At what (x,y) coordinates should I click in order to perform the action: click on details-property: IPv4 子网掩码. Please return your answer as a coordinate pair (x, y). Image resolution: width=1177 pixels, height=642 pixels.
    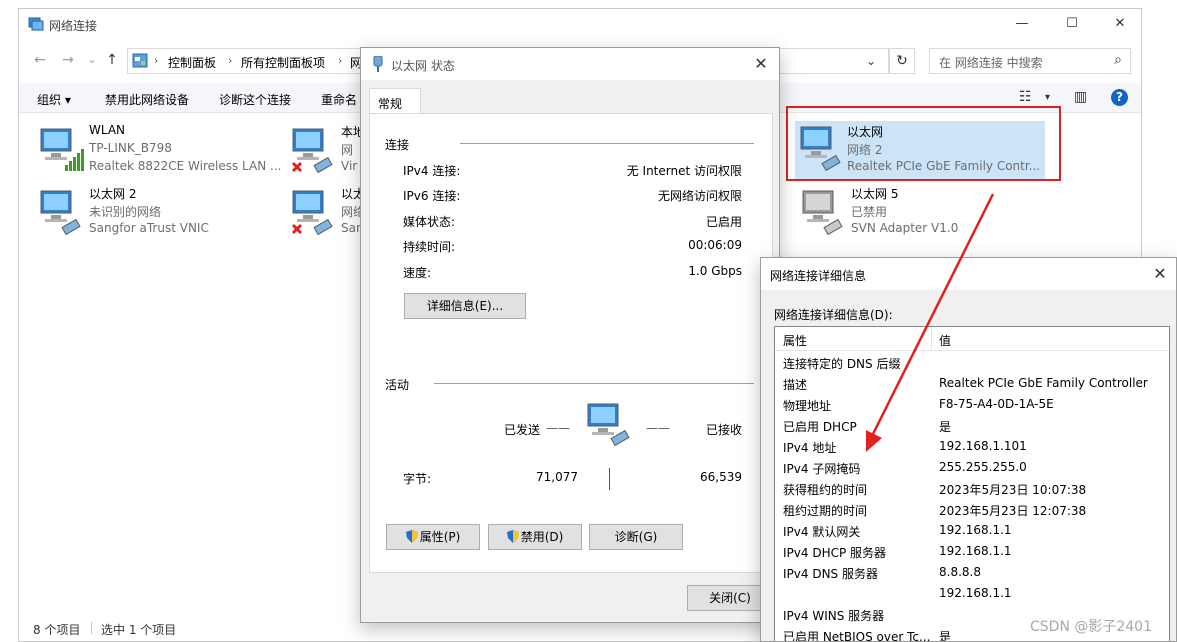
    Looking at the image, I should click on (822, 469).